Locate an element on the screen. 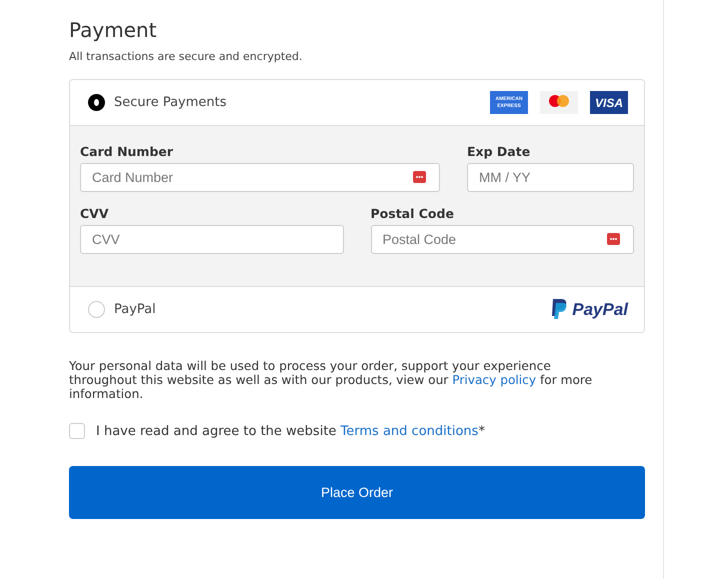  field-label: Postal Code is located at coordinates (412, 213).